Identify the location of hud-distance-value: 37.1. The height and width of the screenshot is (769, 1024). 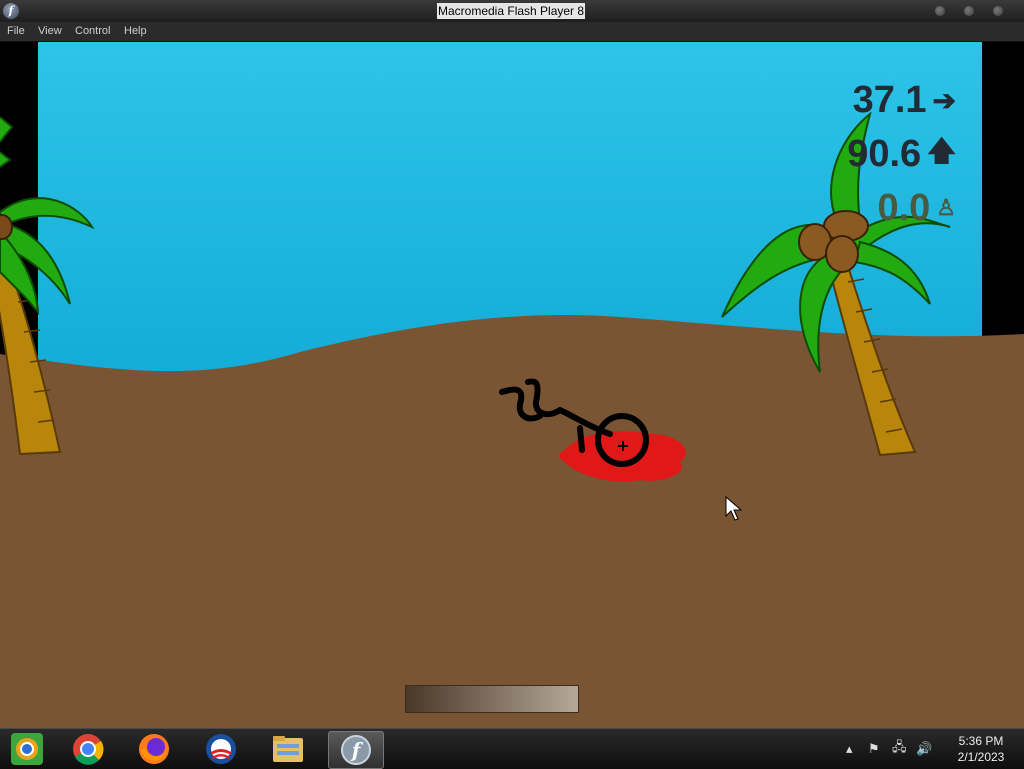
(889, 99).